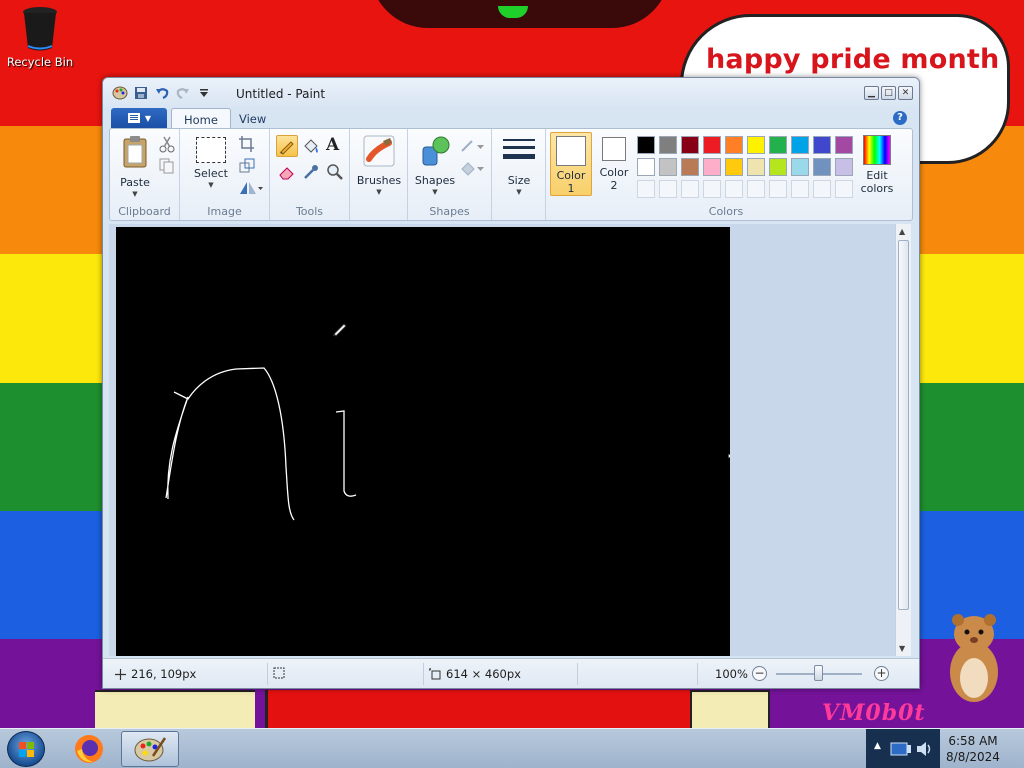  Describe the element at coordinates (888, 93) in the screenshot. I see `maximize-button: □` at that location.